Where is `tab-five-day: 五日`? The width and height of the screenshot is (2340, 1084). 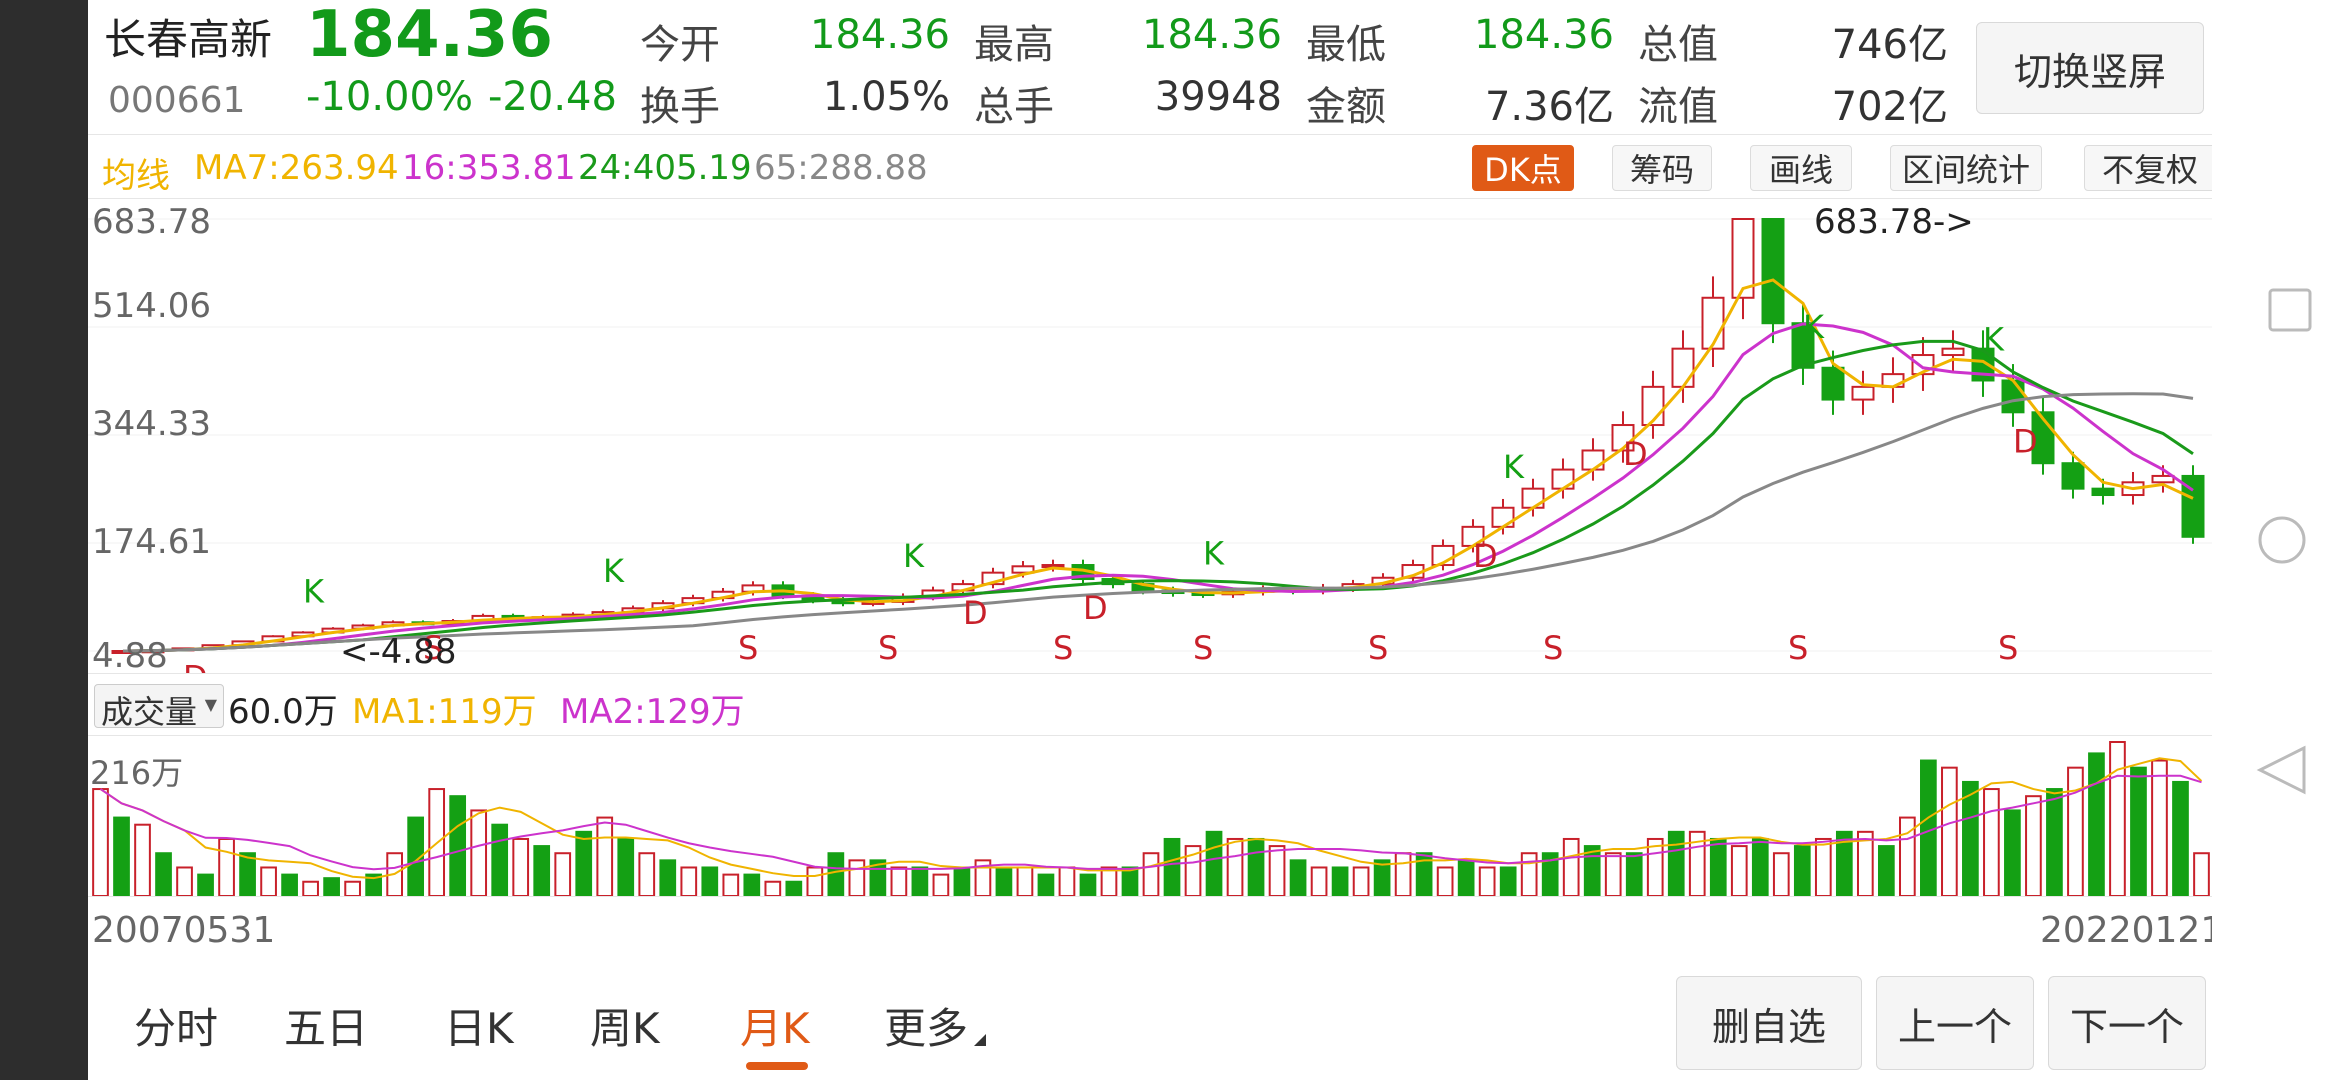
tab-five-day: 五日 is located at coordinates (326, 1025).